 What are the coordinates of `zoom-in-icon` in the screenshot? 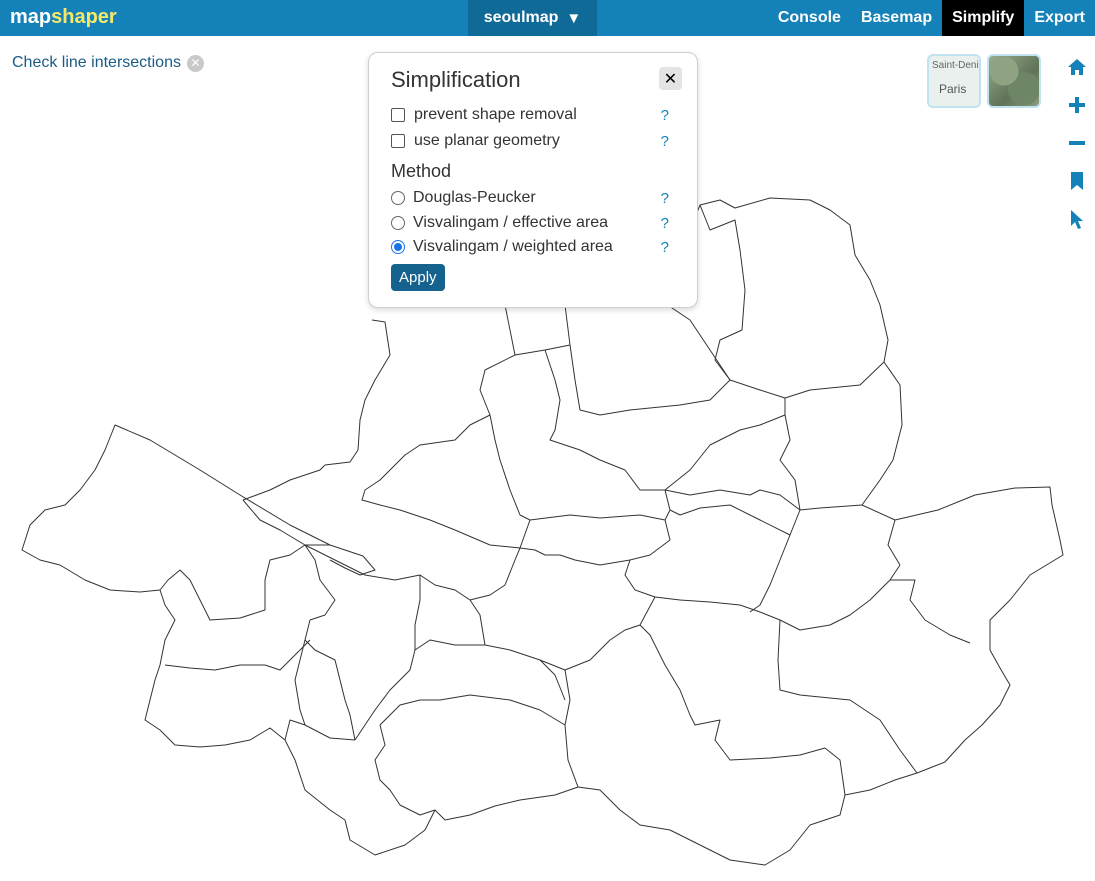 It's located at (1077, 105).